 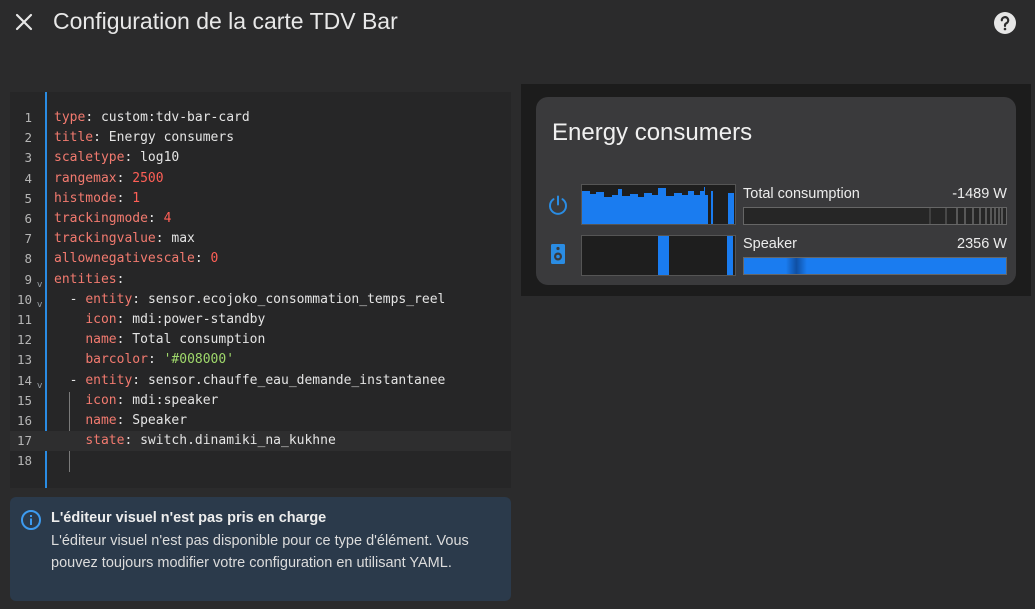 I want to click on line-number: 15, so click(x=24, y=400).